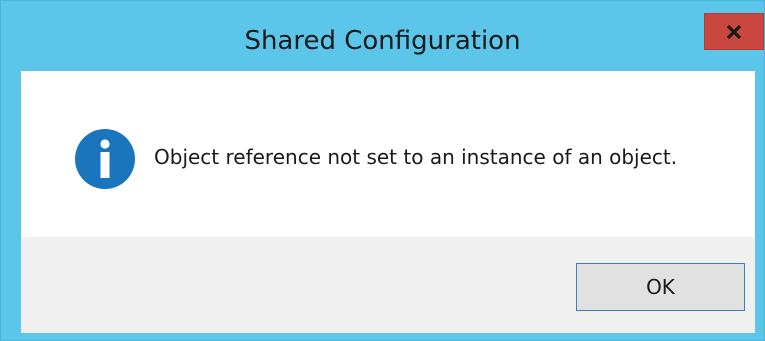  I want to click on dialog-title: Shared Configuration, so click(382, 41).